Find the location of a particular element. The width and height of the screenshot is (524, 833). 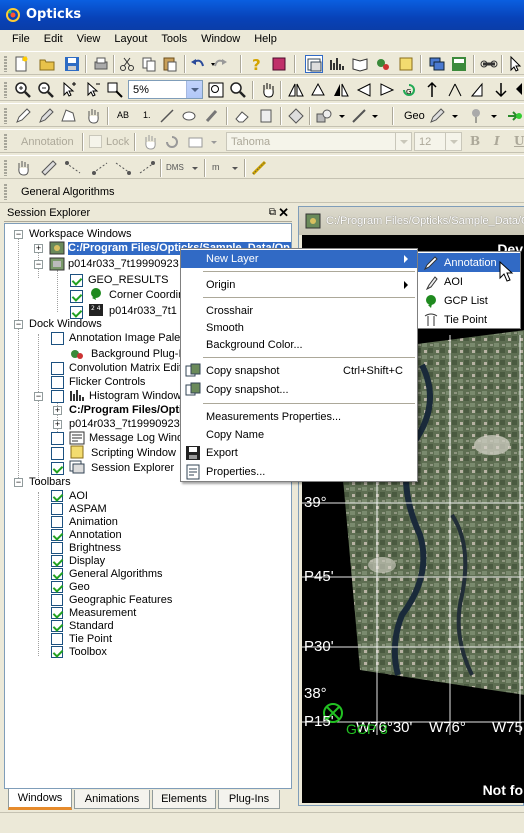

flip-icon is located at coordinates (296, 90).